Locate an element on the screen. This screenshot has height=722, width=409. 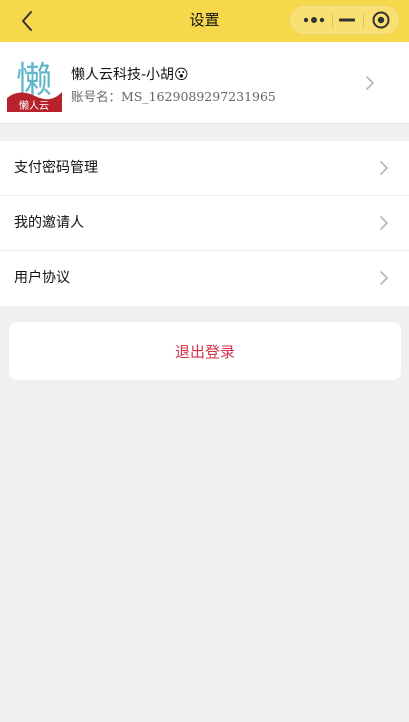
mini-program-capsule is located at coordinates (344, 20).